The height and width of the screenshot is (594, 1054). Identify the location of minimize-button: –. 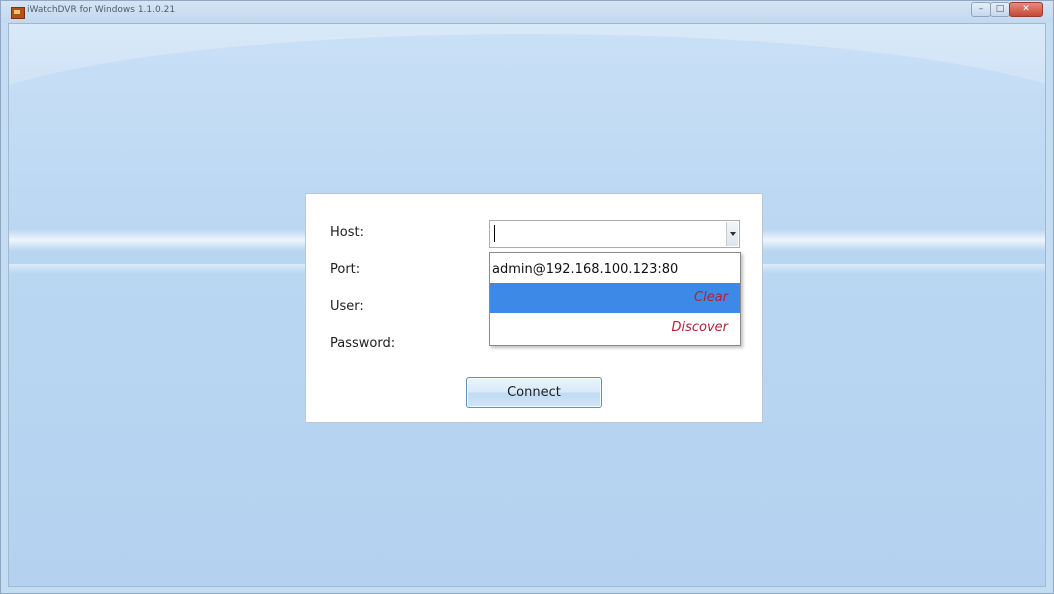
(981, 9).